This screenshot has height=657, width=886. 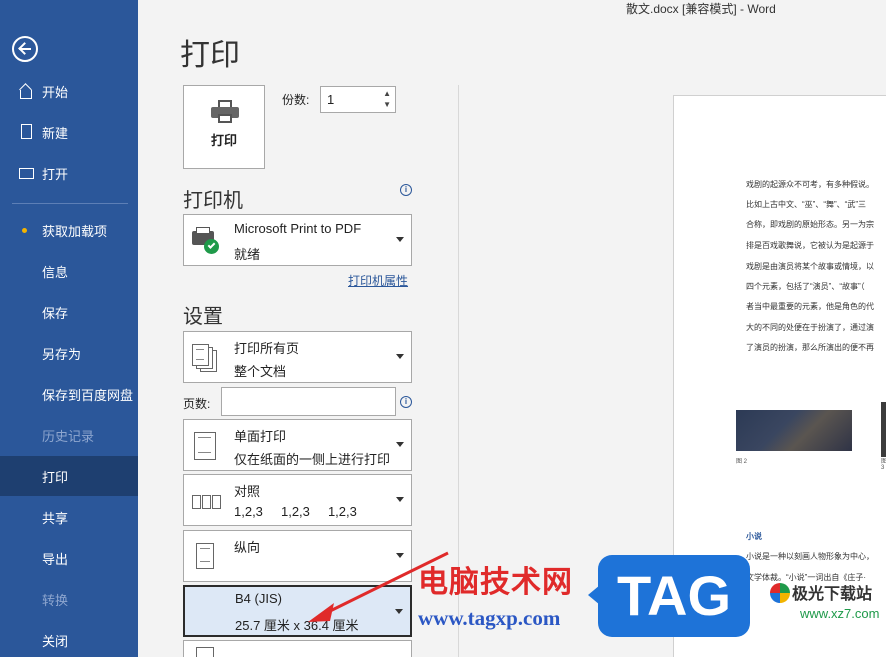 I want to click on preview-text-line: 戏剧是由演员将某个故事或情境，以, so click(x=810, y=266).